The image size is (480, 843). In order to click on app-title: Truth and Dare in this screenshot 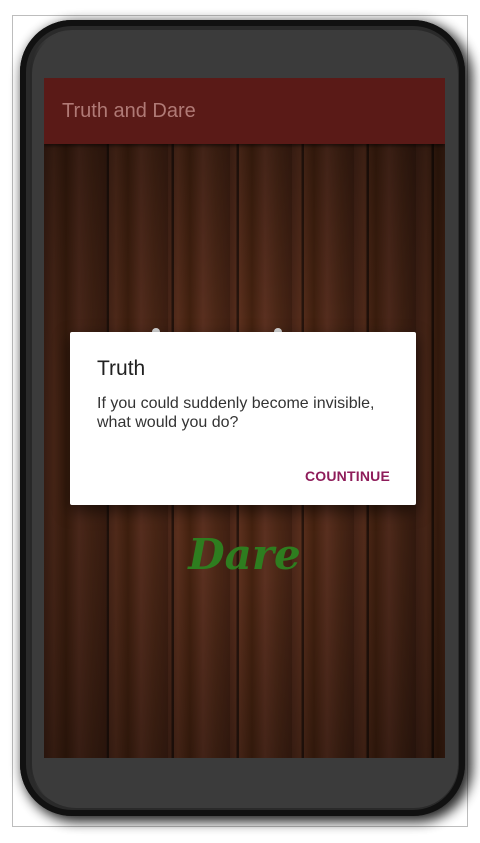, I will do `click(129, 111)`.